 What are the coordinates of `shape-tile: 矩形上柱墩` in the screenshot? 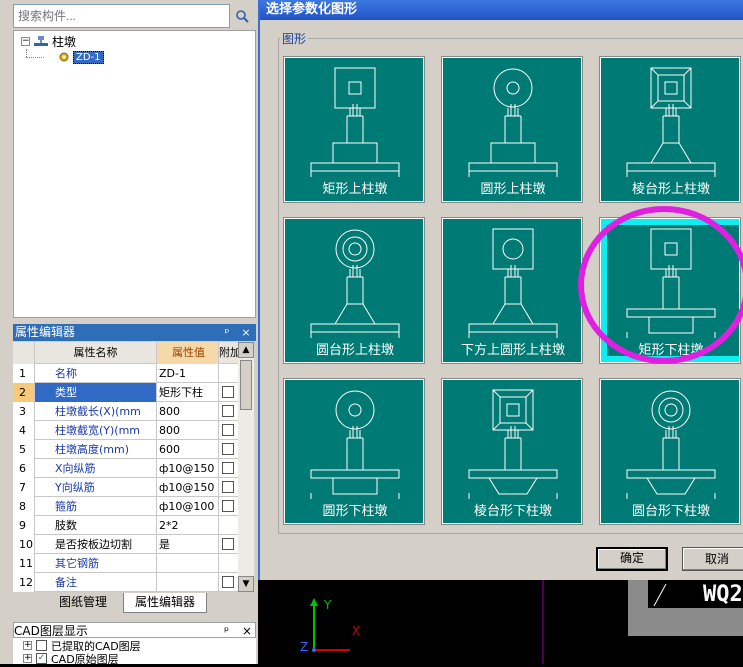 It's located at (354, 129).